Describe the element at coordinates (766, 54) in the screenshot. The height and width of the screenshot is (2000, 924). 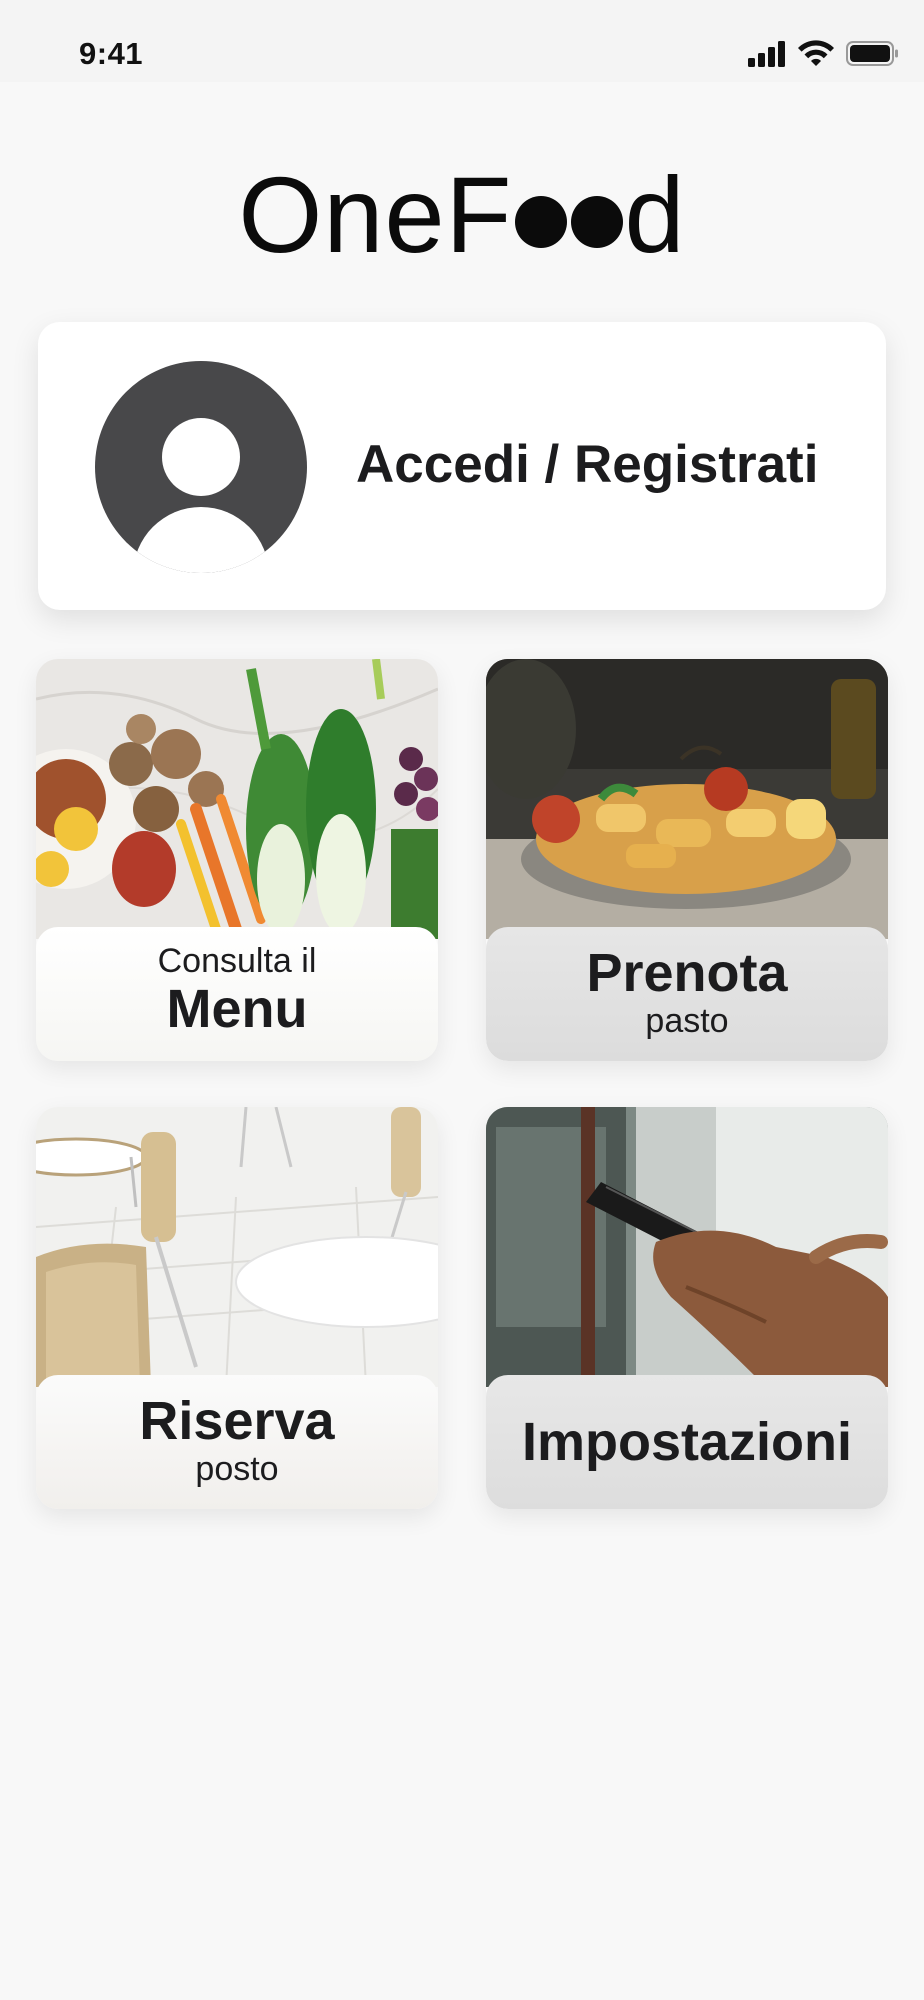
I see `cellular-signal-icon` at that location.